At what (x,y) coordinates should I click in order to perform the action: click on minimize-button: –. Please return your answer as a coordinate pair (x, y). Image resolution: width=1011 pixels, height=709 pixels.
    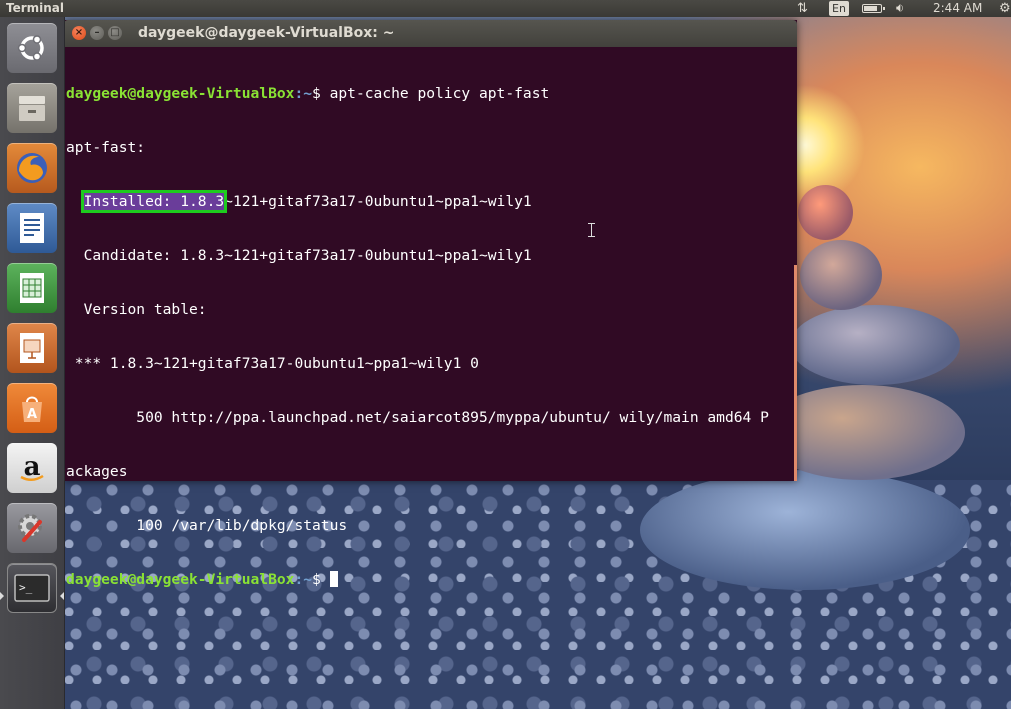
    Looking at the image, I should click on (97, 33).